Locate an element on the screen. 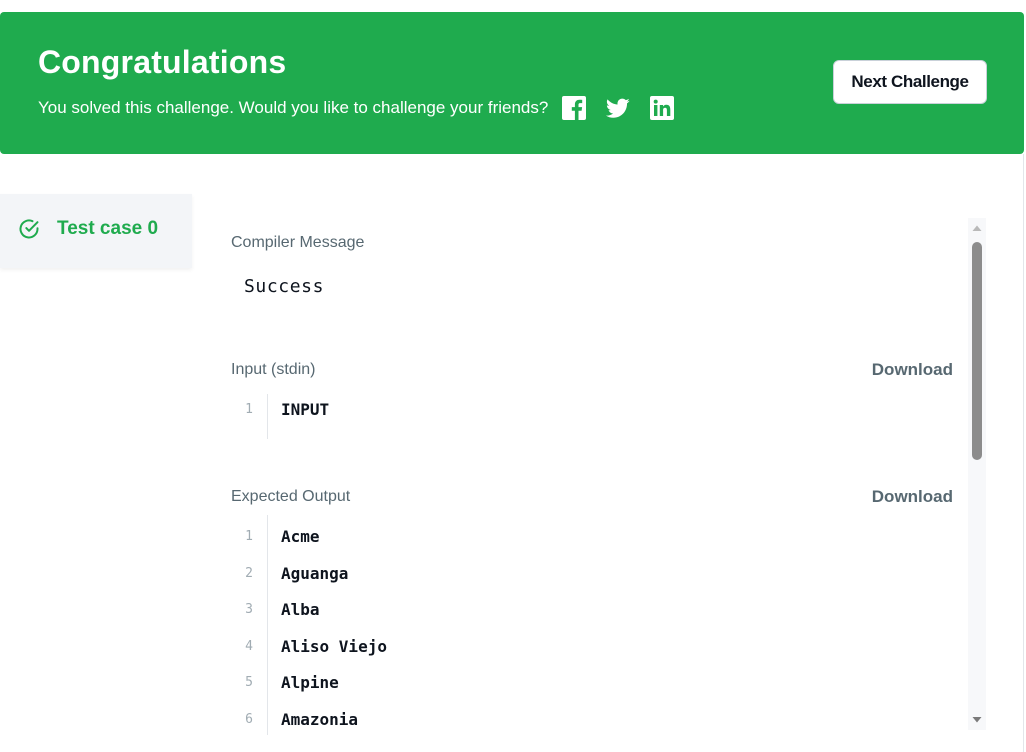 The image size is (1026, 752). line-text: Alpine is located at coordinates (310, 682).